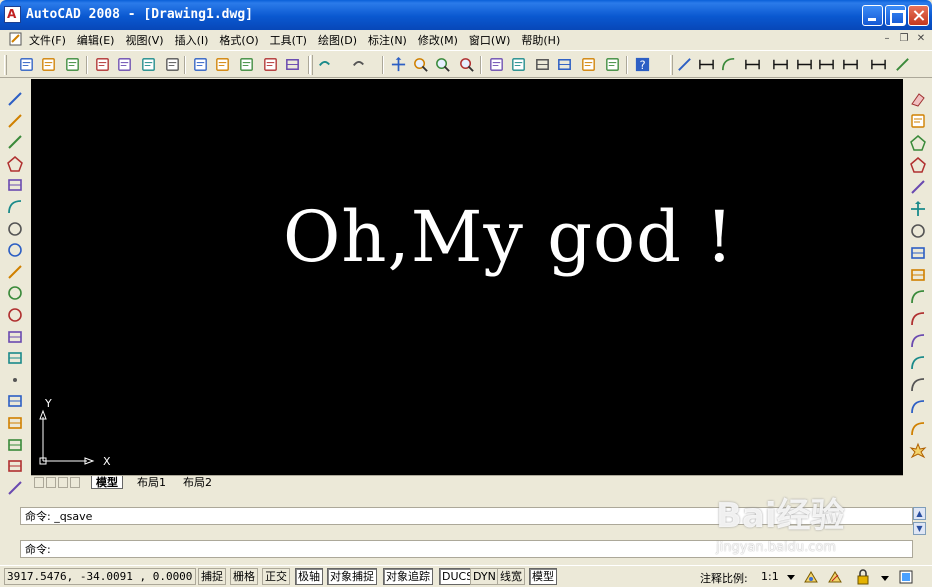  I want to click on status-toggle-button: 极轴, so click(309, 576).